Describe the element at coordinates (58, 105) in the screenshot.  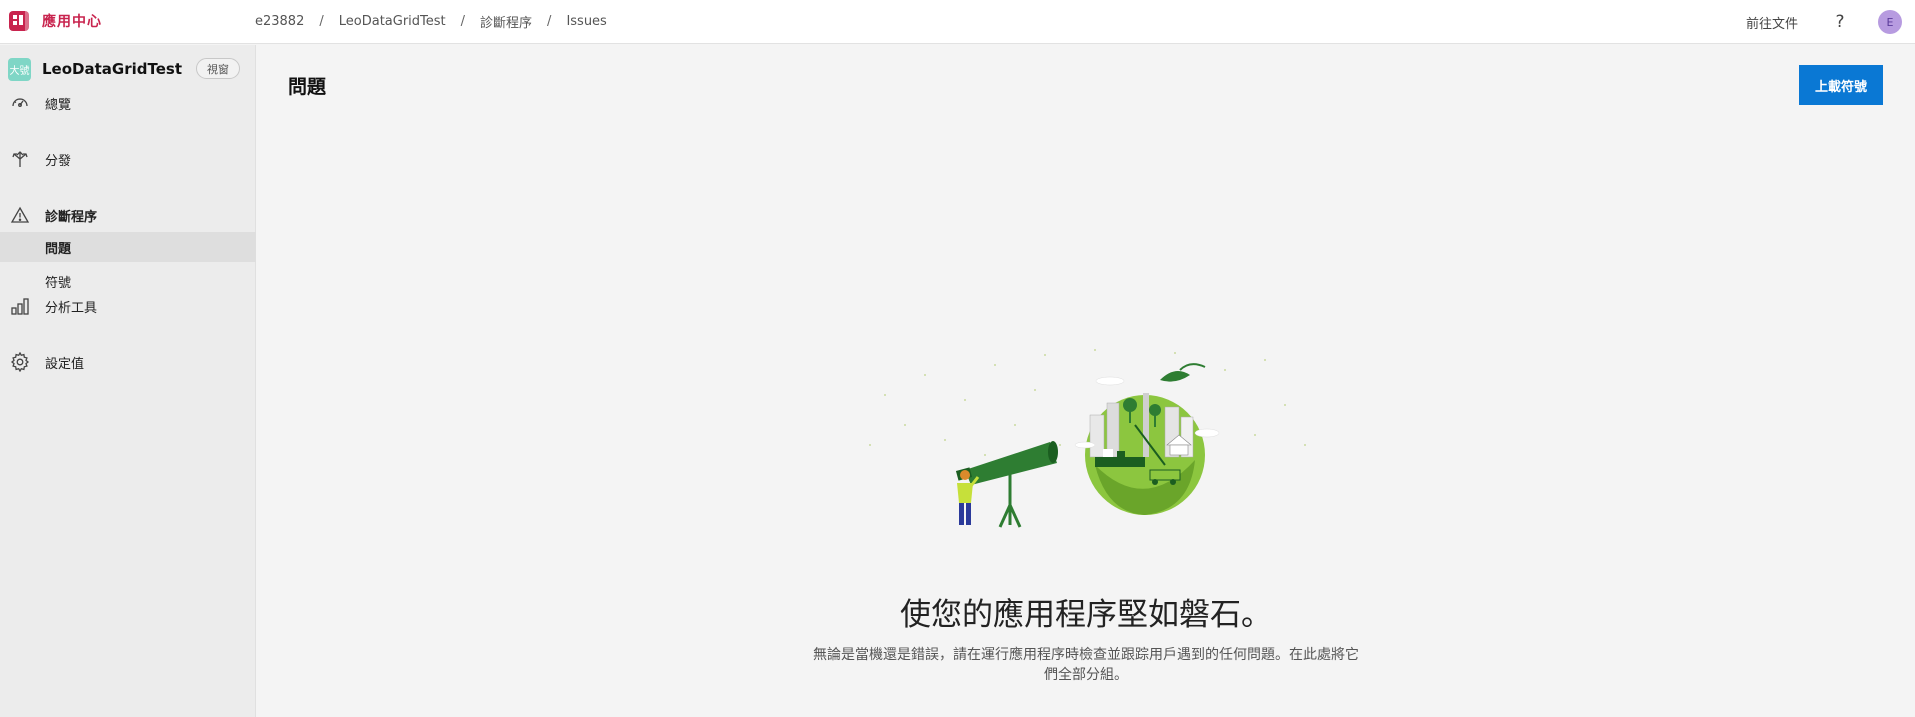
I see `sidebar-item-label: 總覽` at that location.